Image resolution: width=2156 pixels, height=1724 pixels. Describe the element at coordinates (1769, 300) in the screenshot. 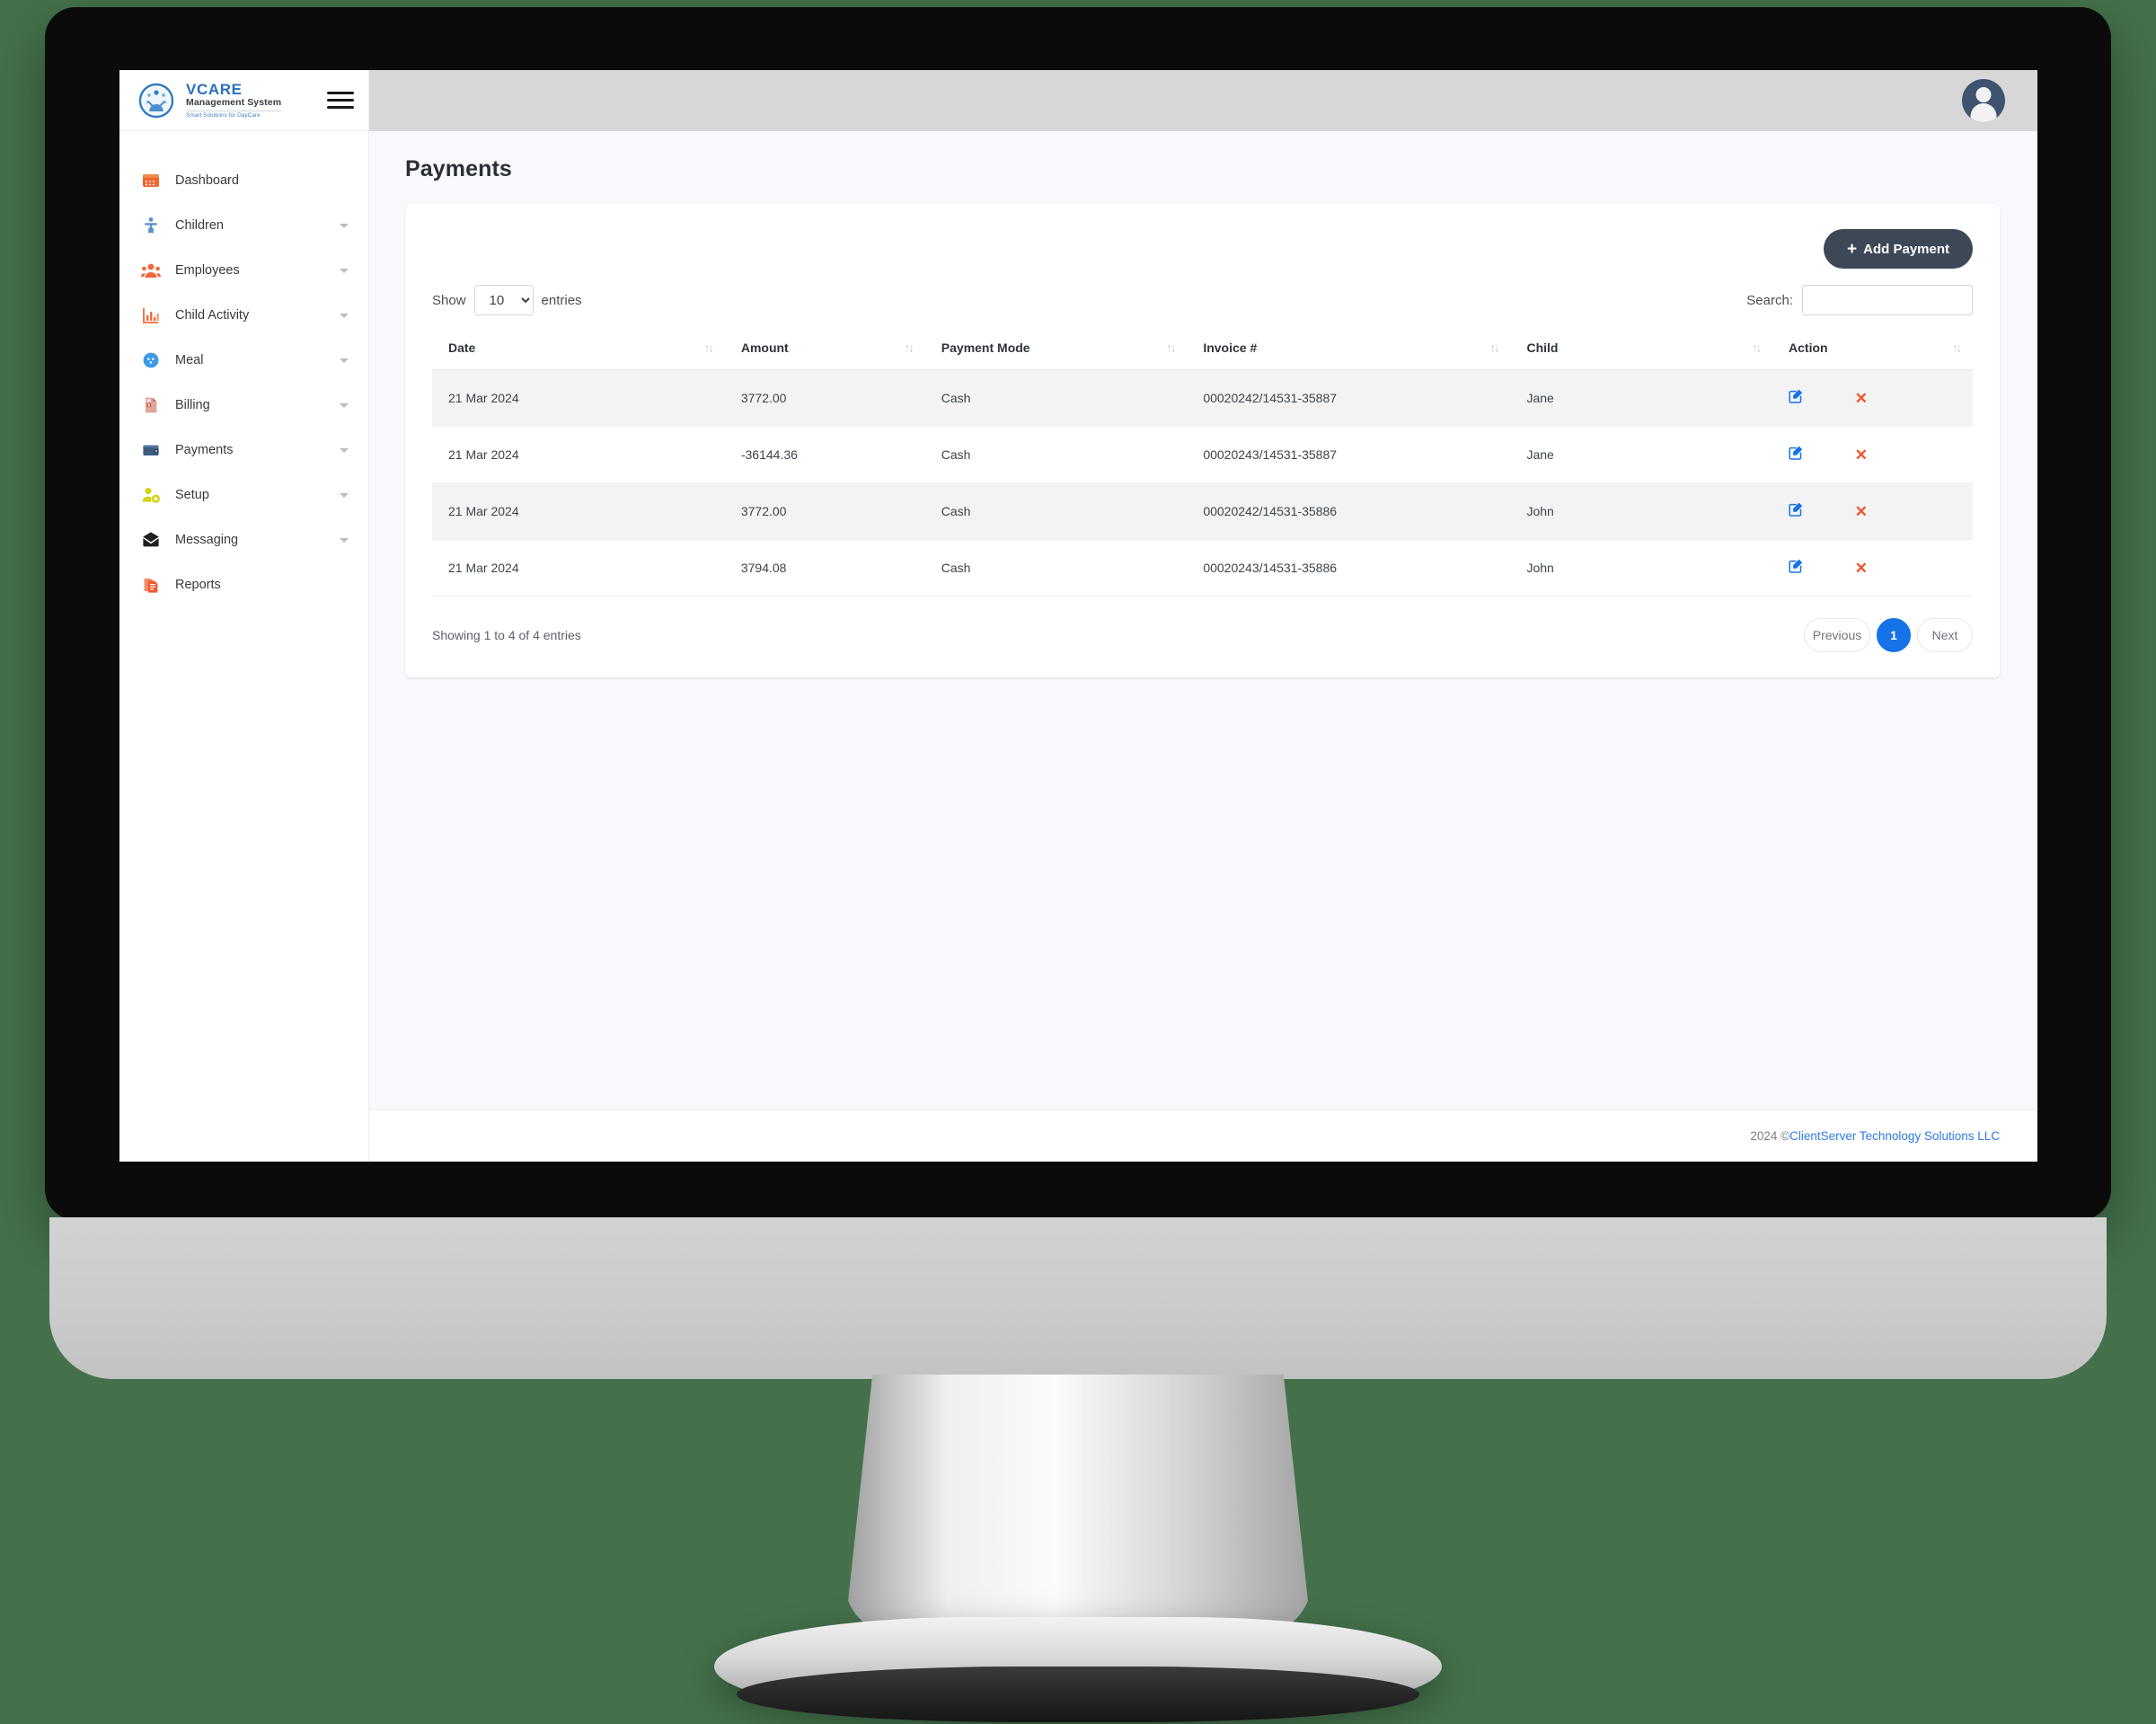

I see `search-label: Search:` at that location.